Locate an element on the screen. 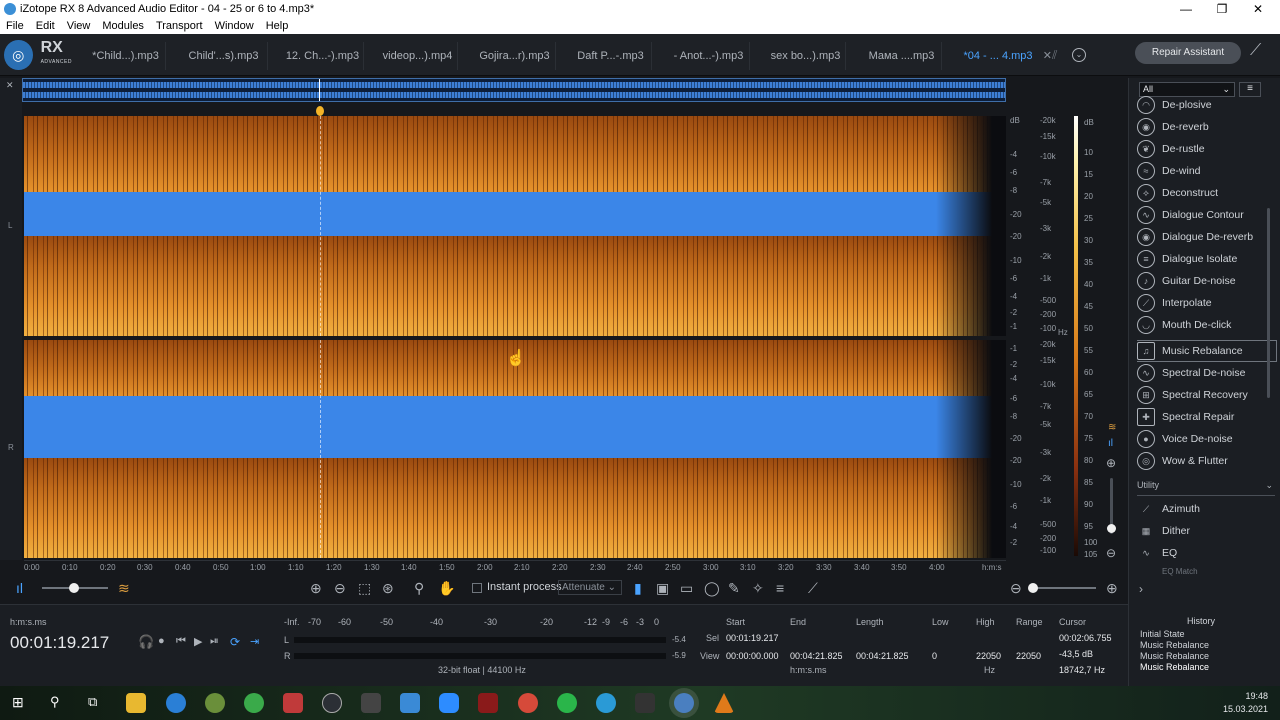  close-button: ✕ is located at coordinates (1258, 9).